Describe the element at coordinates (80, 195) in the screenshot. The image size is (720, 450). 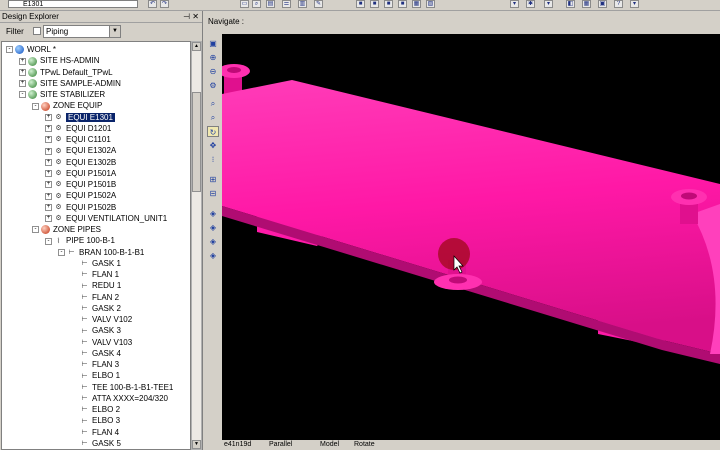
I see `tree-item: + ⚙ EQUI P1502A` at that location.